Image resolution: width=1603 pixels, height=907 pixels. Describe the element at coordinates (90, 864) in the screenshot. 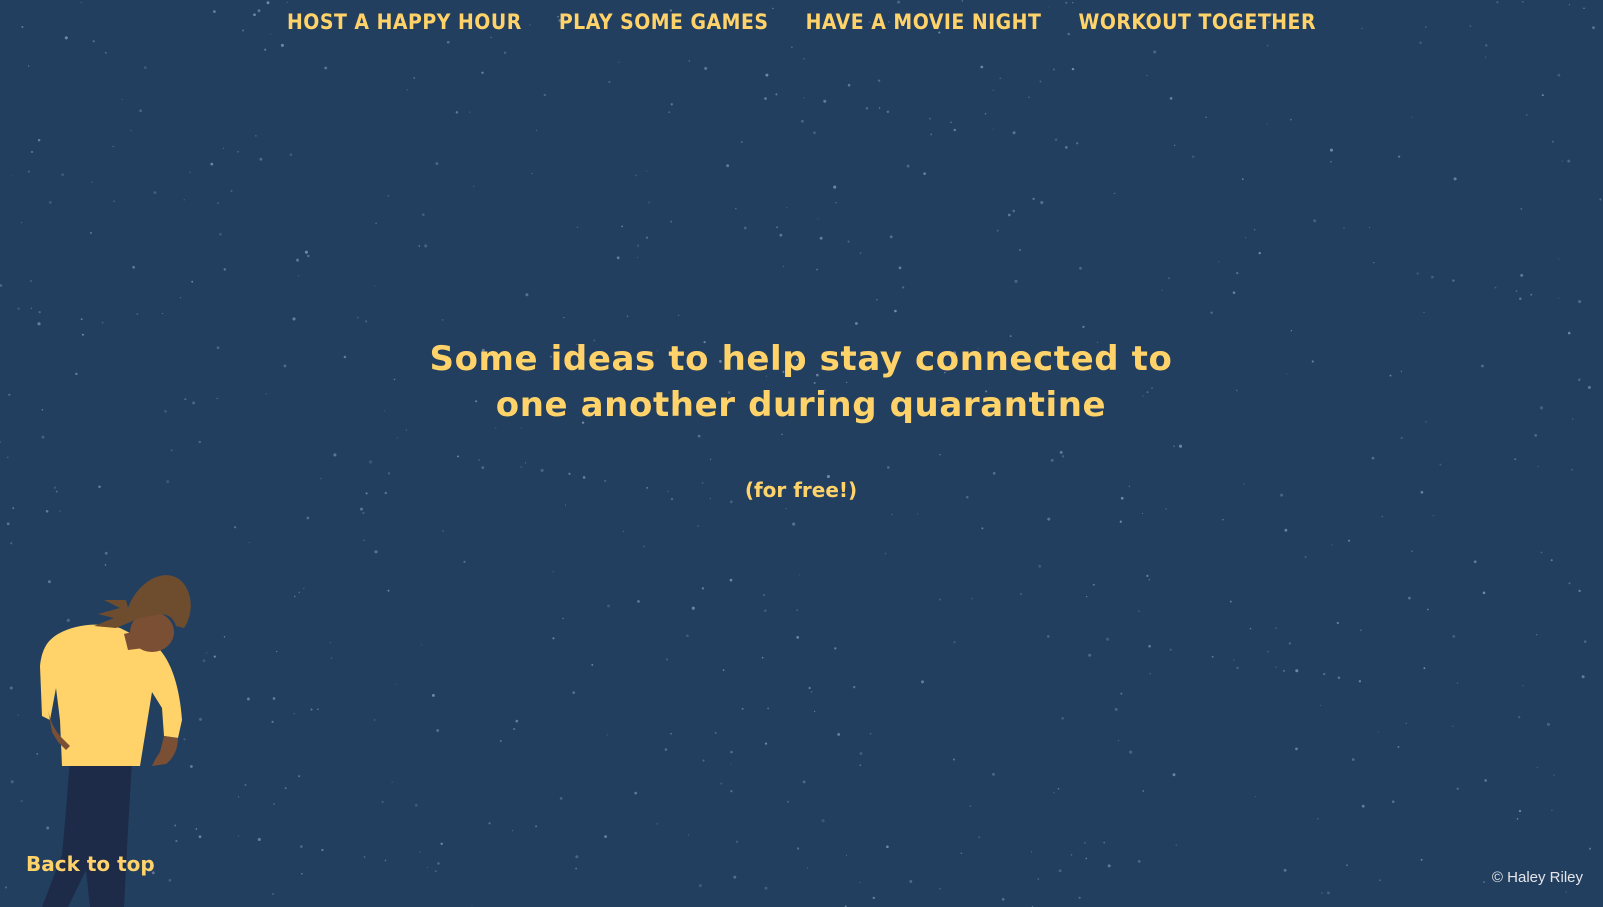

I see `back-to-top-link: Back to top` at that location.